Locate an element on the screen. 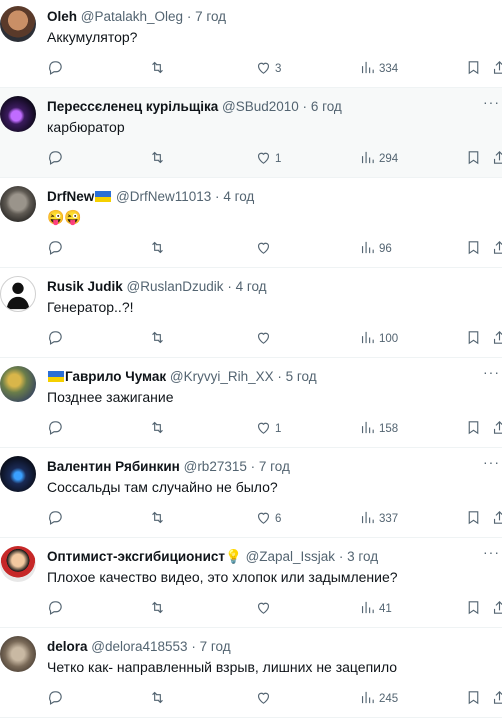  bookmark-icon is located at coordinates (473, 429).